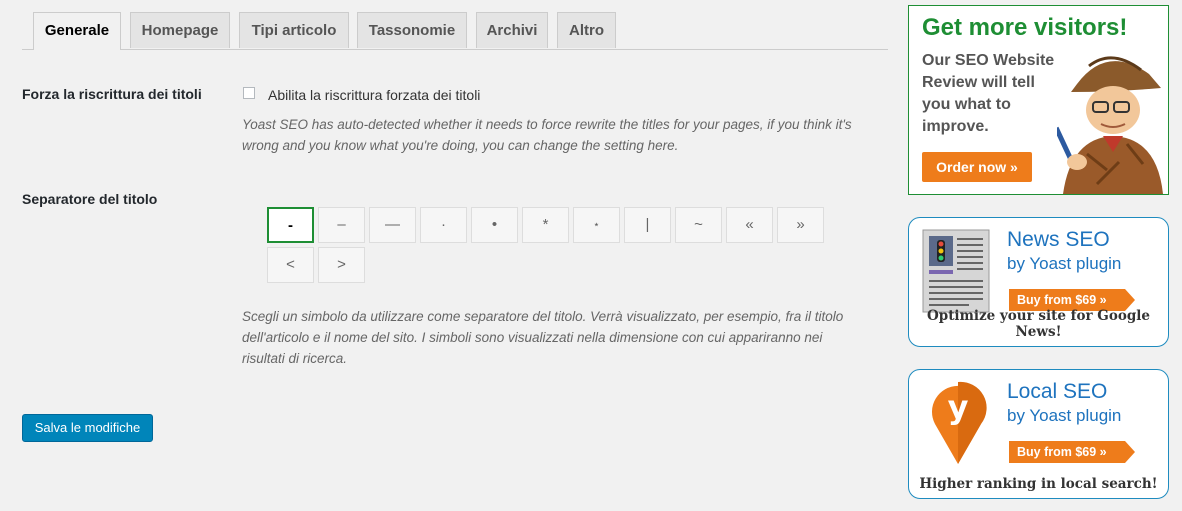 This screenshot has width=1182, height=511. What do you see at coordinates (412, 30) in the screenshot?
I see `tab-tassonomie: Tassonomie` at bounding box center [412, 30].